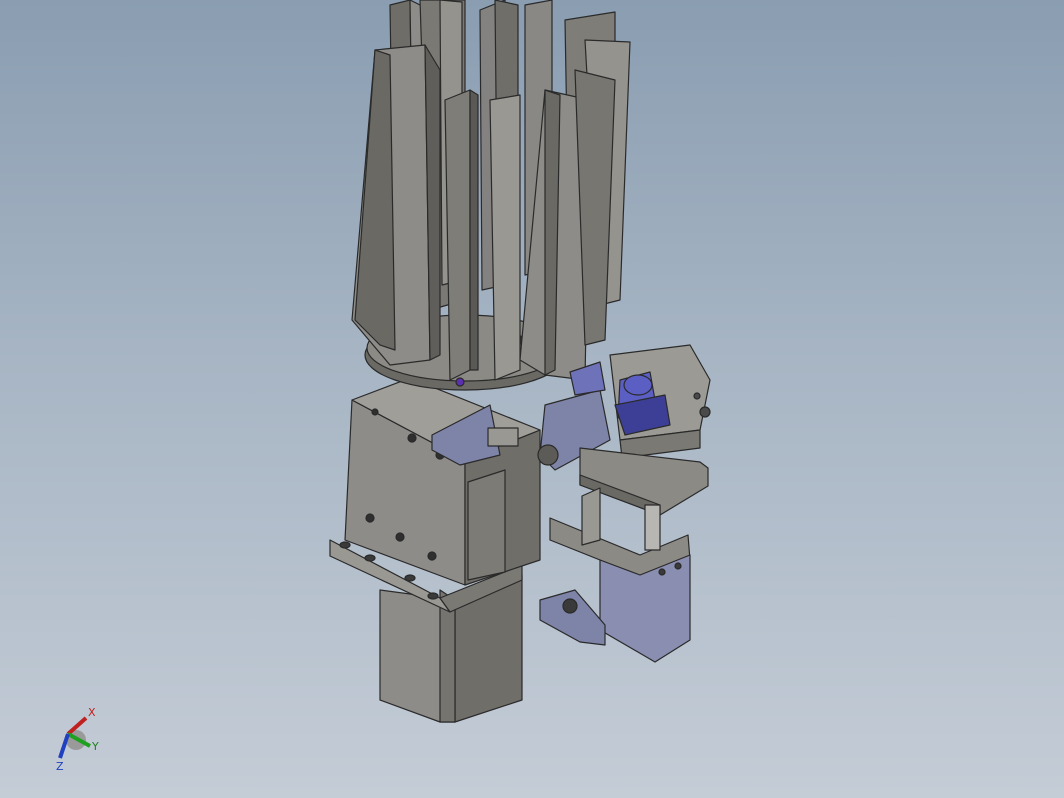  I want to click on orientation-triad: X Y Z, so click(77, 739).